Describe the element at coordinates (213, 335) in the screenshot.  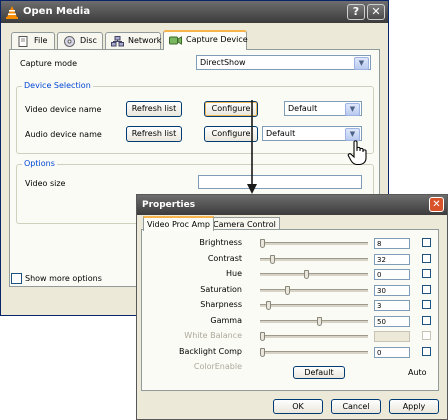
I see `white-balance-label: White Balance` at that location.